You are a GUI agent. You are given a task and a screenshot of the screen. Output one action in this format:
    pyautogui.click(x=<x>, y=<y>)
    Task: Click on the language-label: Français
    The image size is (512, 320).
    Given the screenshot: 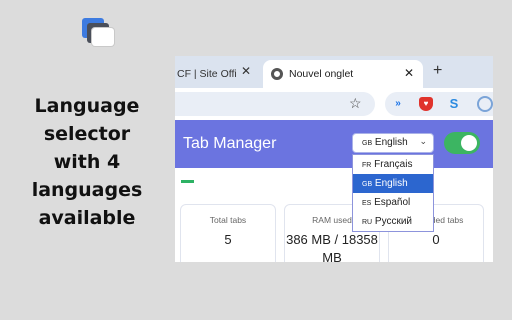 What is the action you would take?
    pyautogui.click(x=393, y=164)
    